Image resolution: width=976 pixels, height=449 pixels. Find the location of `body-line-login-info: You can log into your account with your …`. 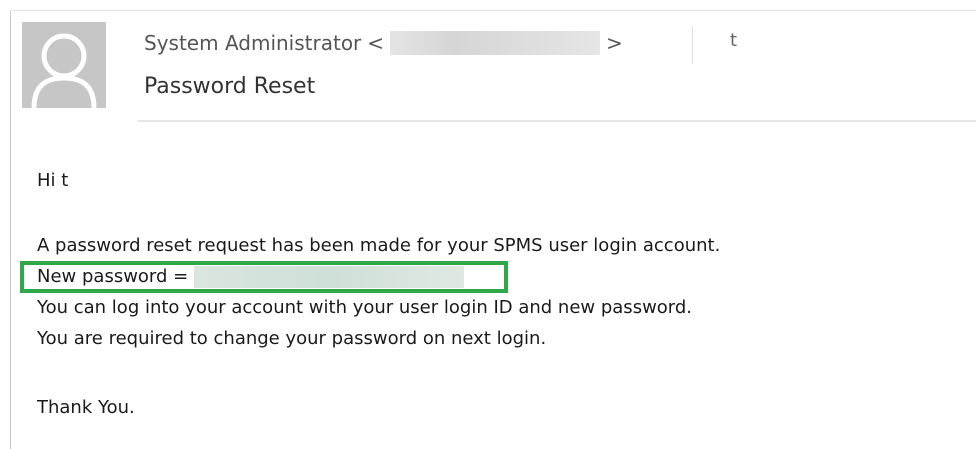

body-line-login-info: You can log into your account with your … is located at coordinates (365, 307).